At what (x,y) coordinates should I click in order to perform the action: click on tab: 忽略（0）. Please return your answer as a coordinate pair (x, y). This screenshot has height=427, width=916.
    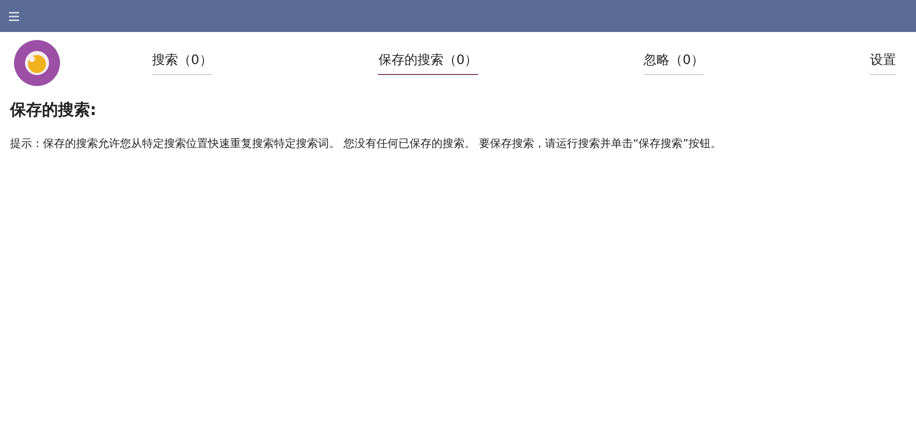
    Looking at the image, I should click on (674, 63).